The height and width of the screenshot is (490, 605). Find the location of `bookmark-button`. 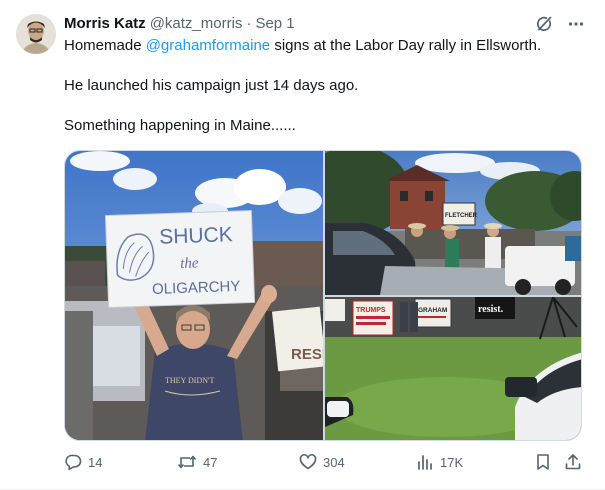

bookmark-button is located at coordinates (543, 462).